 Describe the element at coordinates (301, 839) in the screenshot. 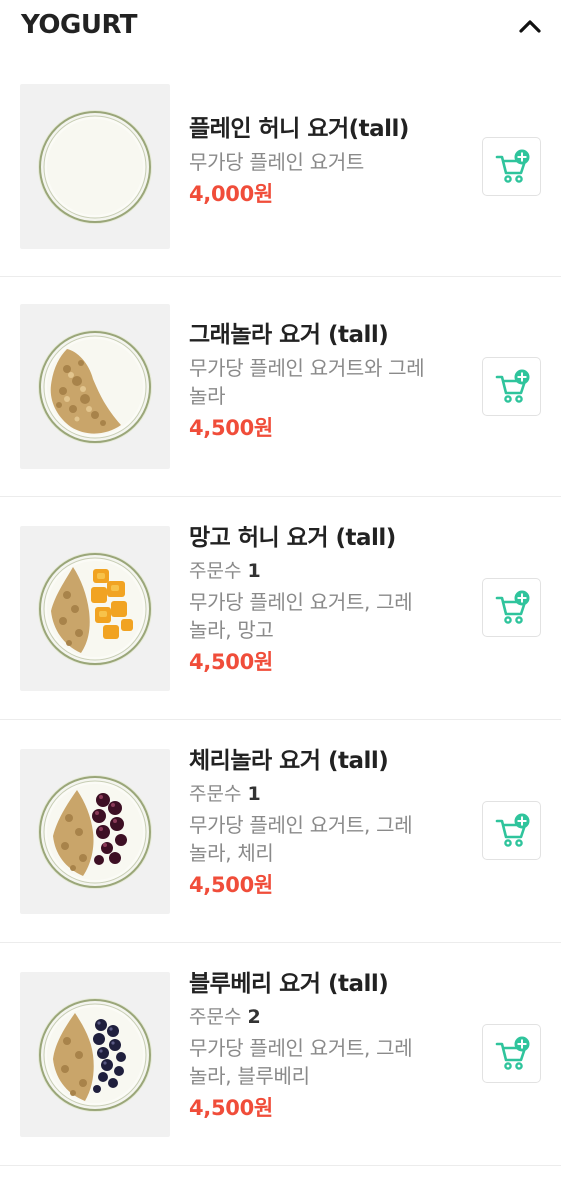

I see `item-description: 무가당 플레인 요거트, 그레 놀라, 체리` at that location.